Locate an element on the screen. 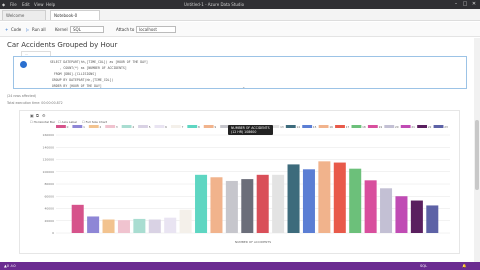 The width and height of the screenshot is (480, 270). full-size-chart-toggle: ☐ Full Size Chart is located at coordinates (94, 122).